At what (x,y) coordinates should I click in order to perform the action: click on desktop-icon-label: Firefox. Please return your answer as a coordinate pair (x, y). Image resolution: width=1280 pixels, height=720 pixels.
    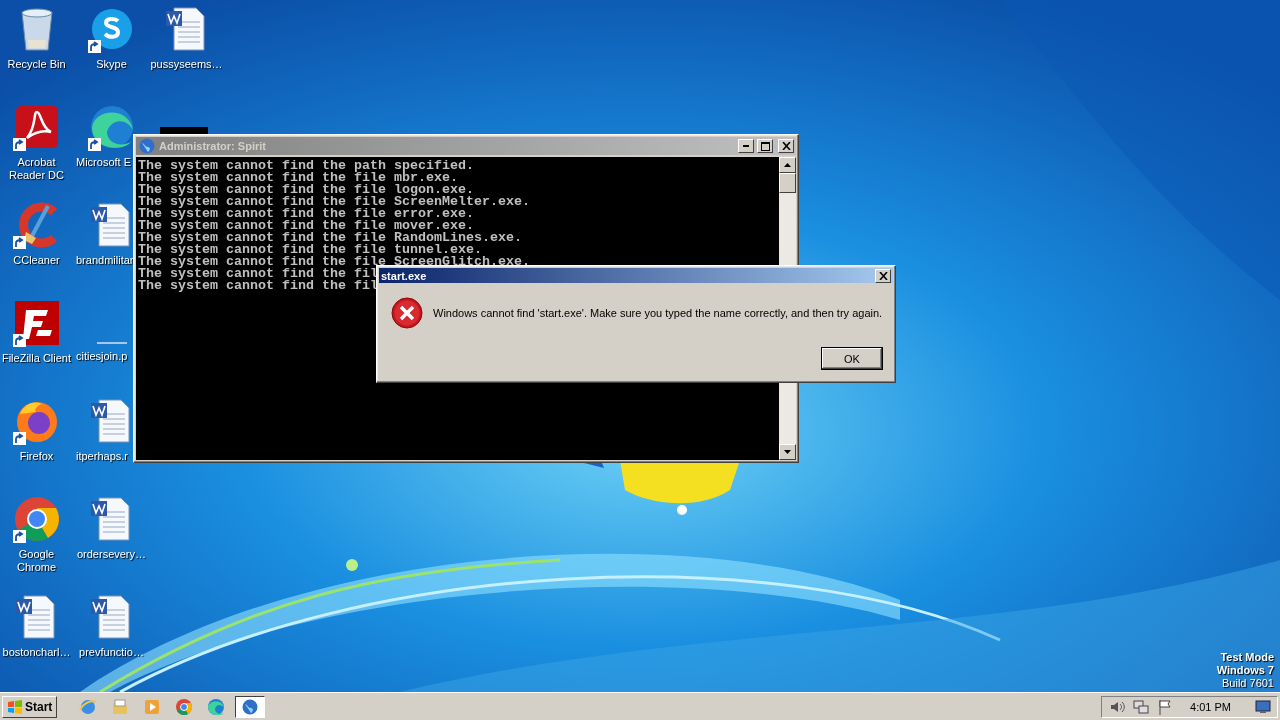
    Looking at the image, I should click on (37, 456).